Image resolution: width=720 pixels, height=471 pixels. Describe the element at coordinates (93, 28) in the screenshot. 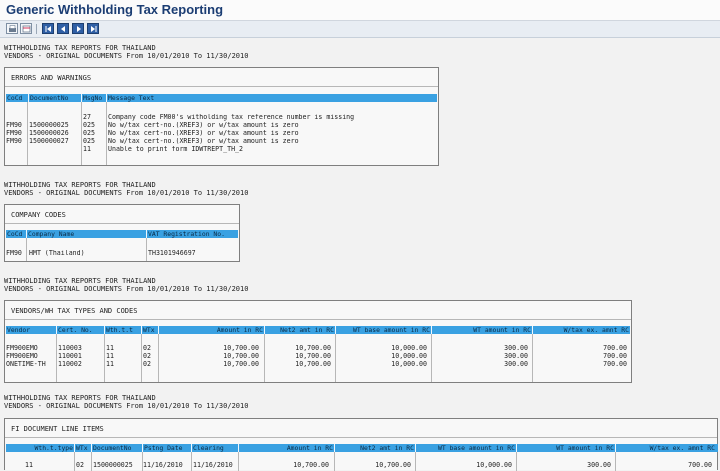

I see `last-page-icon` at that location.